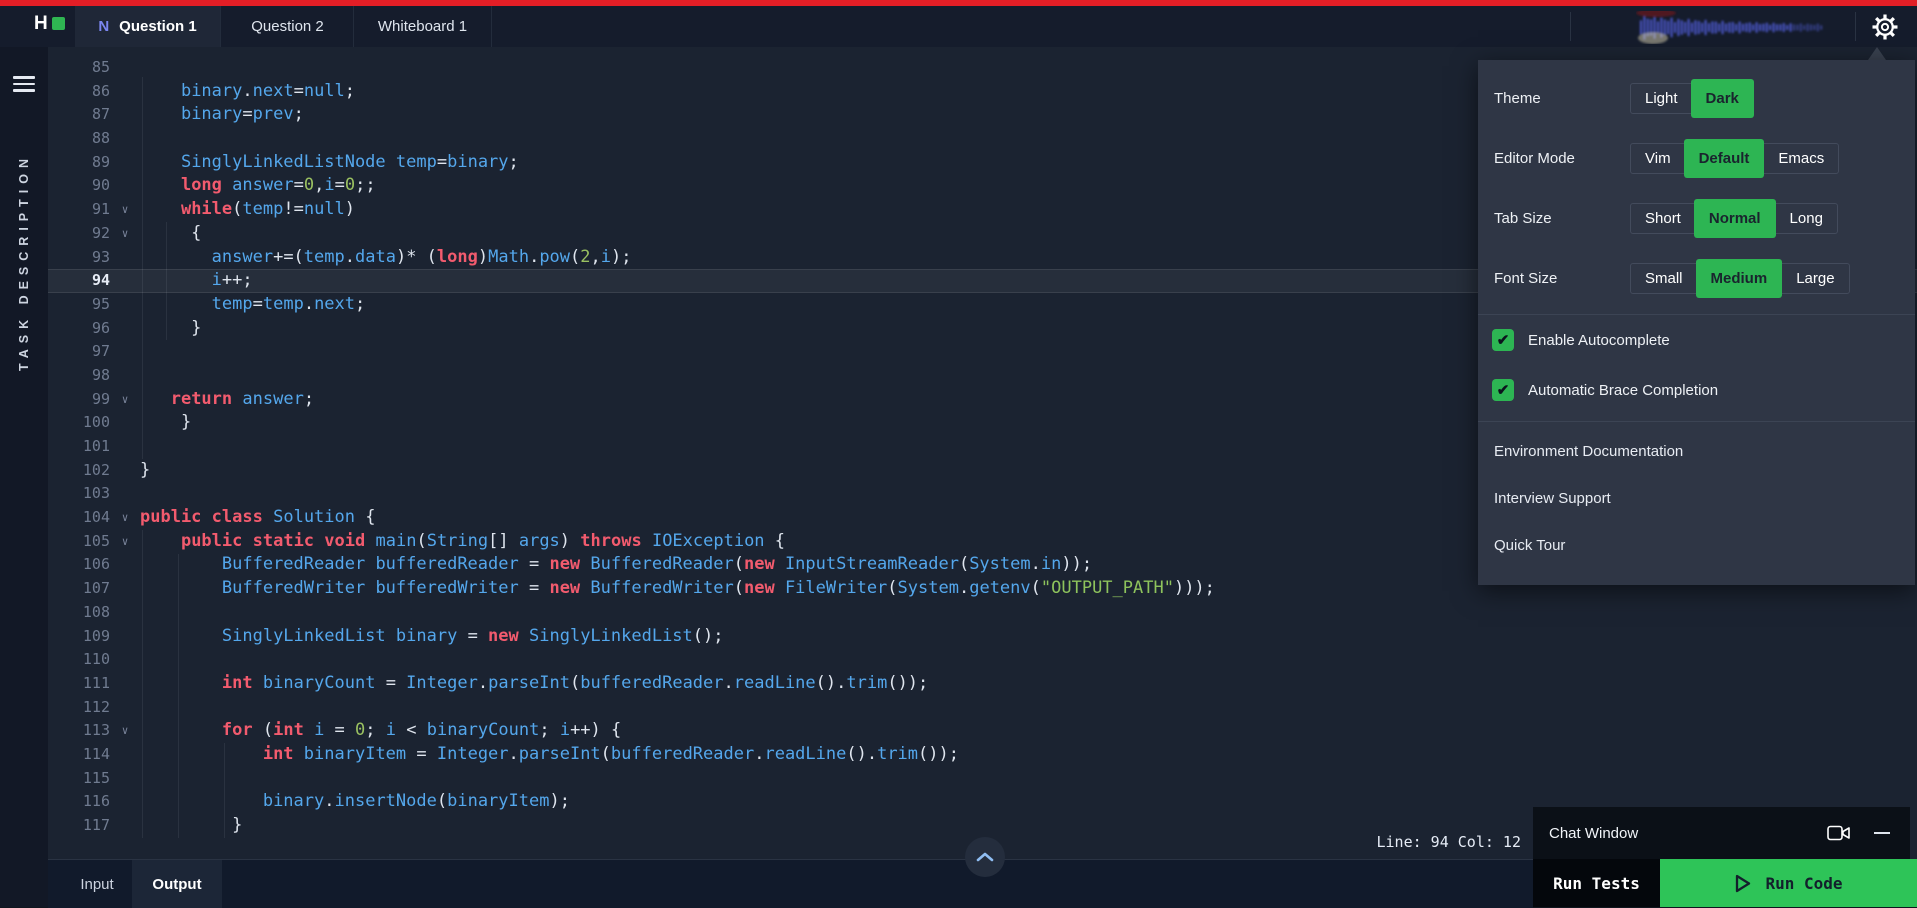  Describe the element at coordinates (1596, 883) in the screenshot. I see `run-tests-button: Run Tests` at that location.